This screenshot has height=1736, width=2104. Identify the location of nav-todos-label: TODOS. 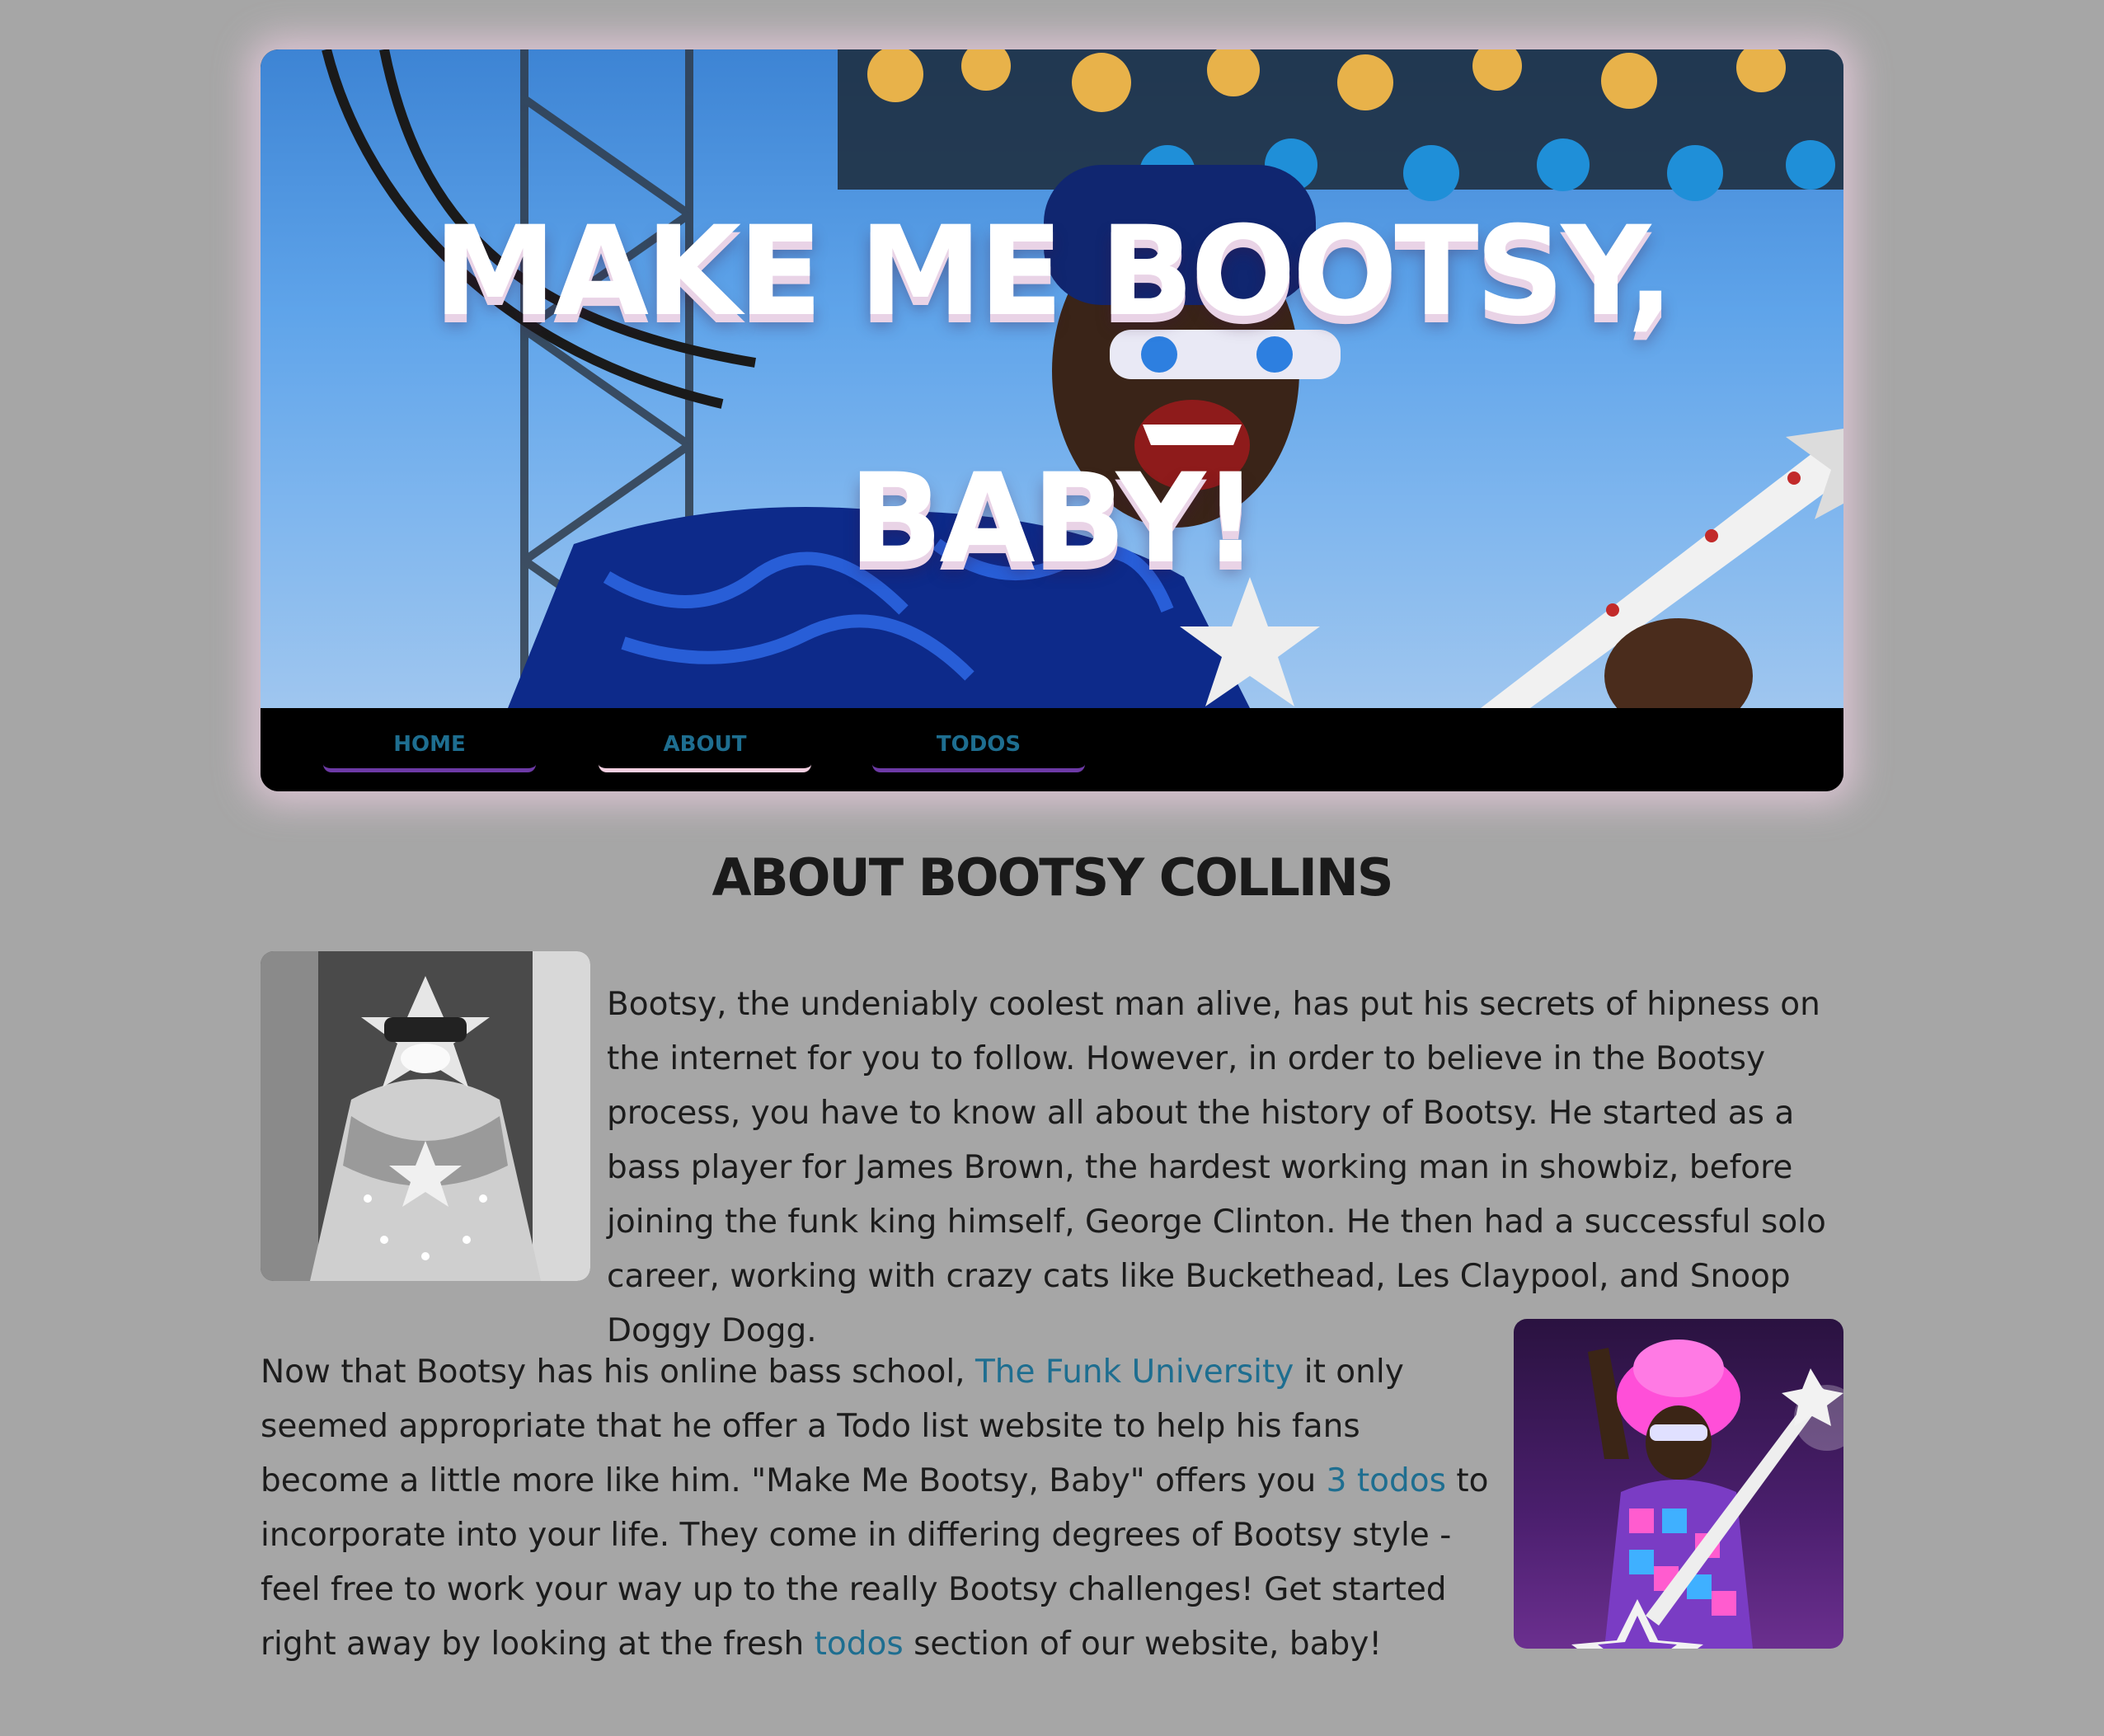
(978, 744).